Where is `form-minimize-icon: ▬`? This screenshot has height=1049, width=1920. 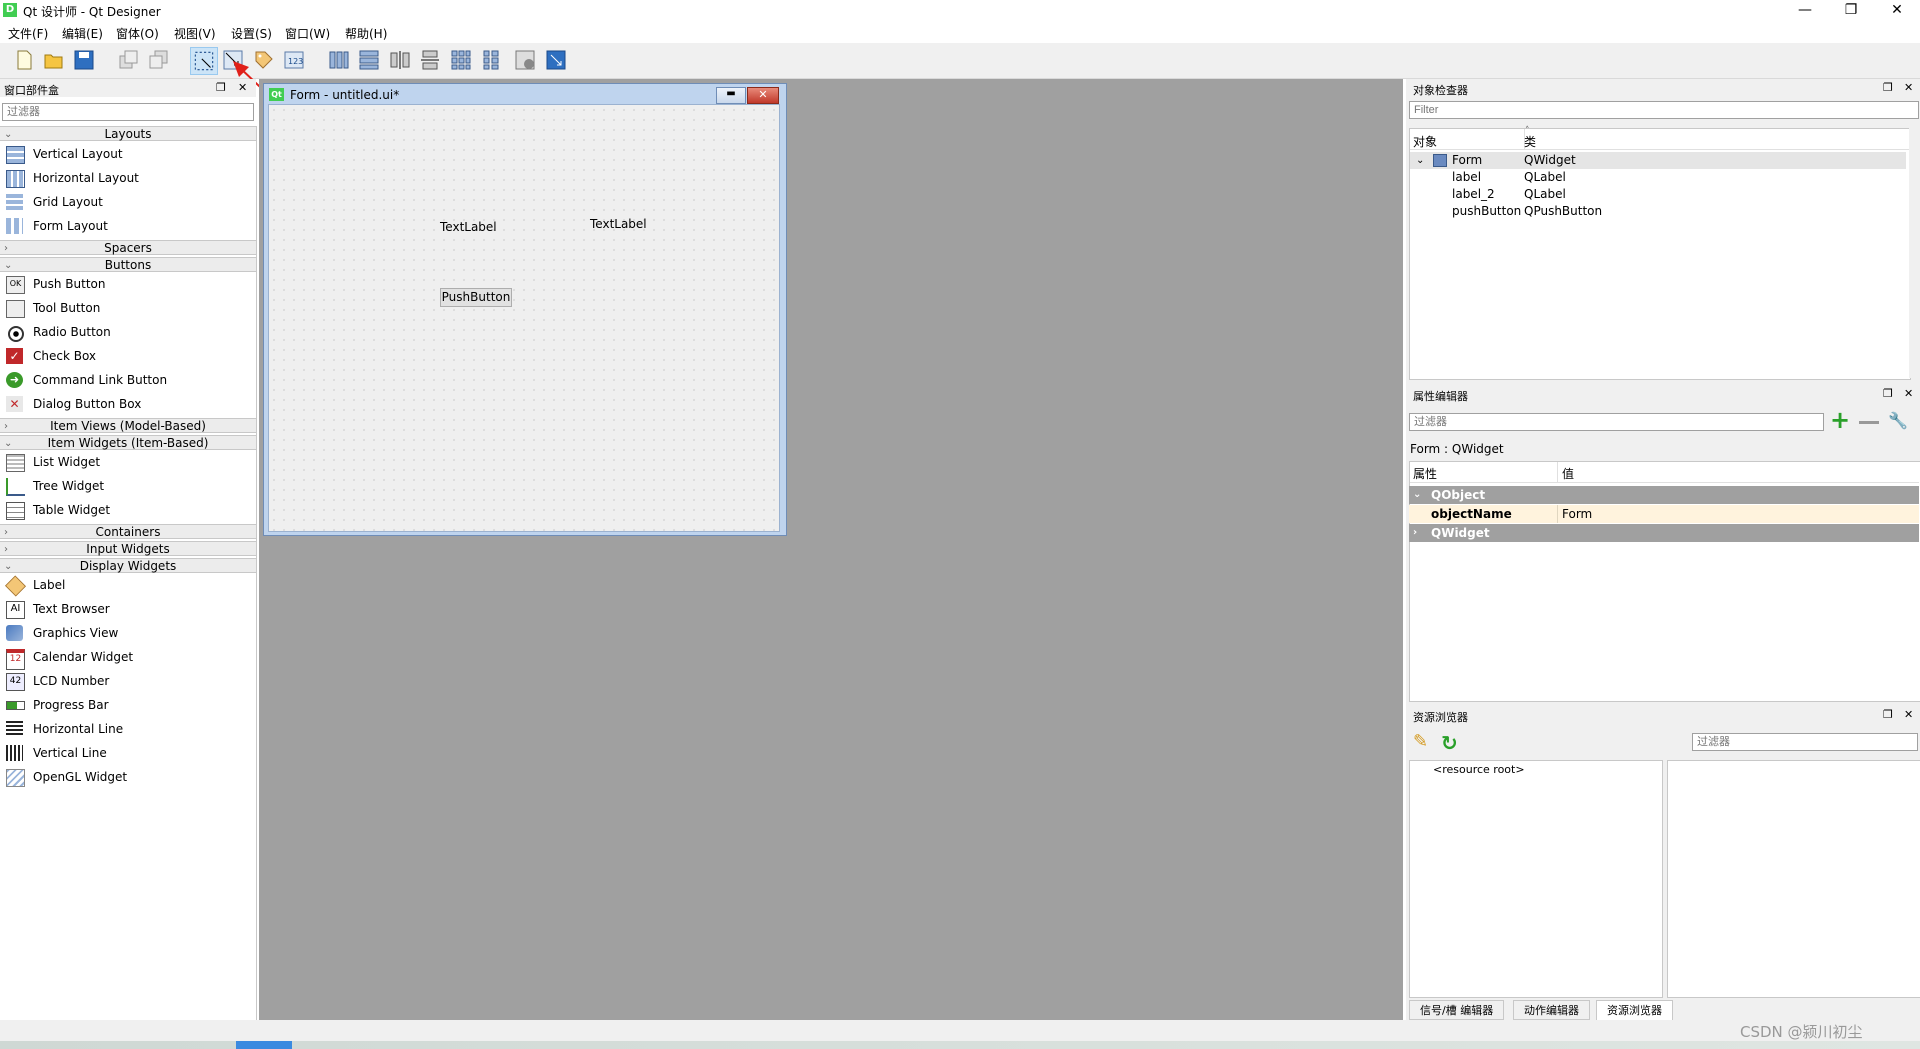 form-minimize-icon: ▬ is located at coordinates (731, 95).